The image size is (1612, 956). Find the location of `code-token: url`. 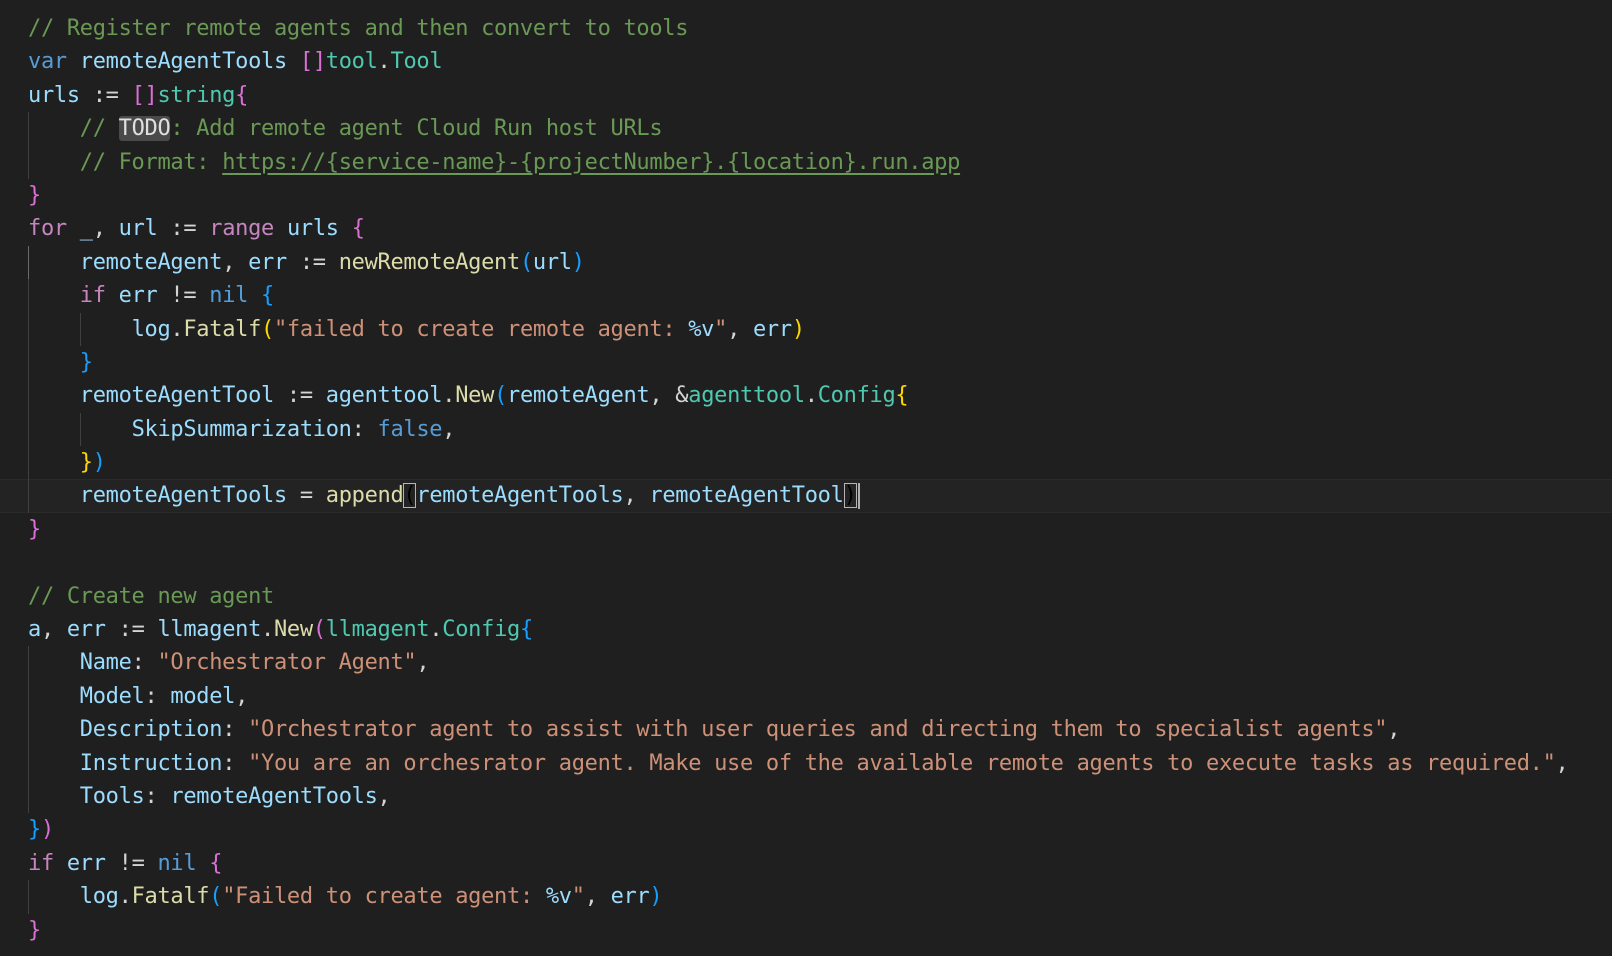

code-token: url is located at coordinates (138, 229).